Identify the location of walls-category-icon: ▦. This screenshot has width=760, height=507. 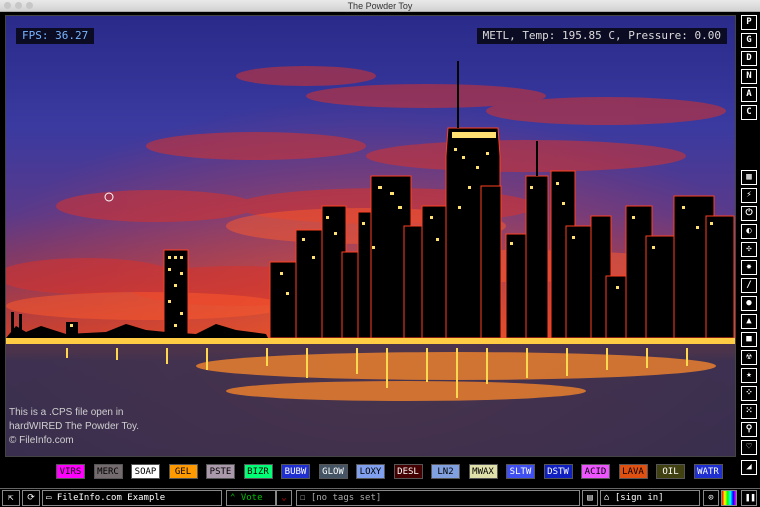
(749, 177).